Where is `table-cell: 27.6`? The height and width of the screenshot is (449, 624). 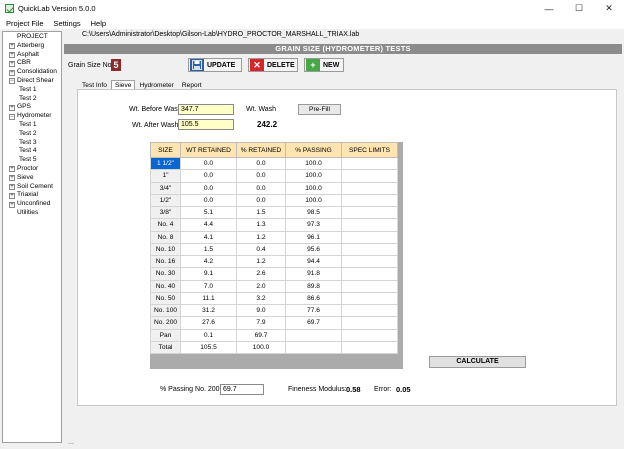
table-cell: 27.6 is located at coordinates (208, 323).